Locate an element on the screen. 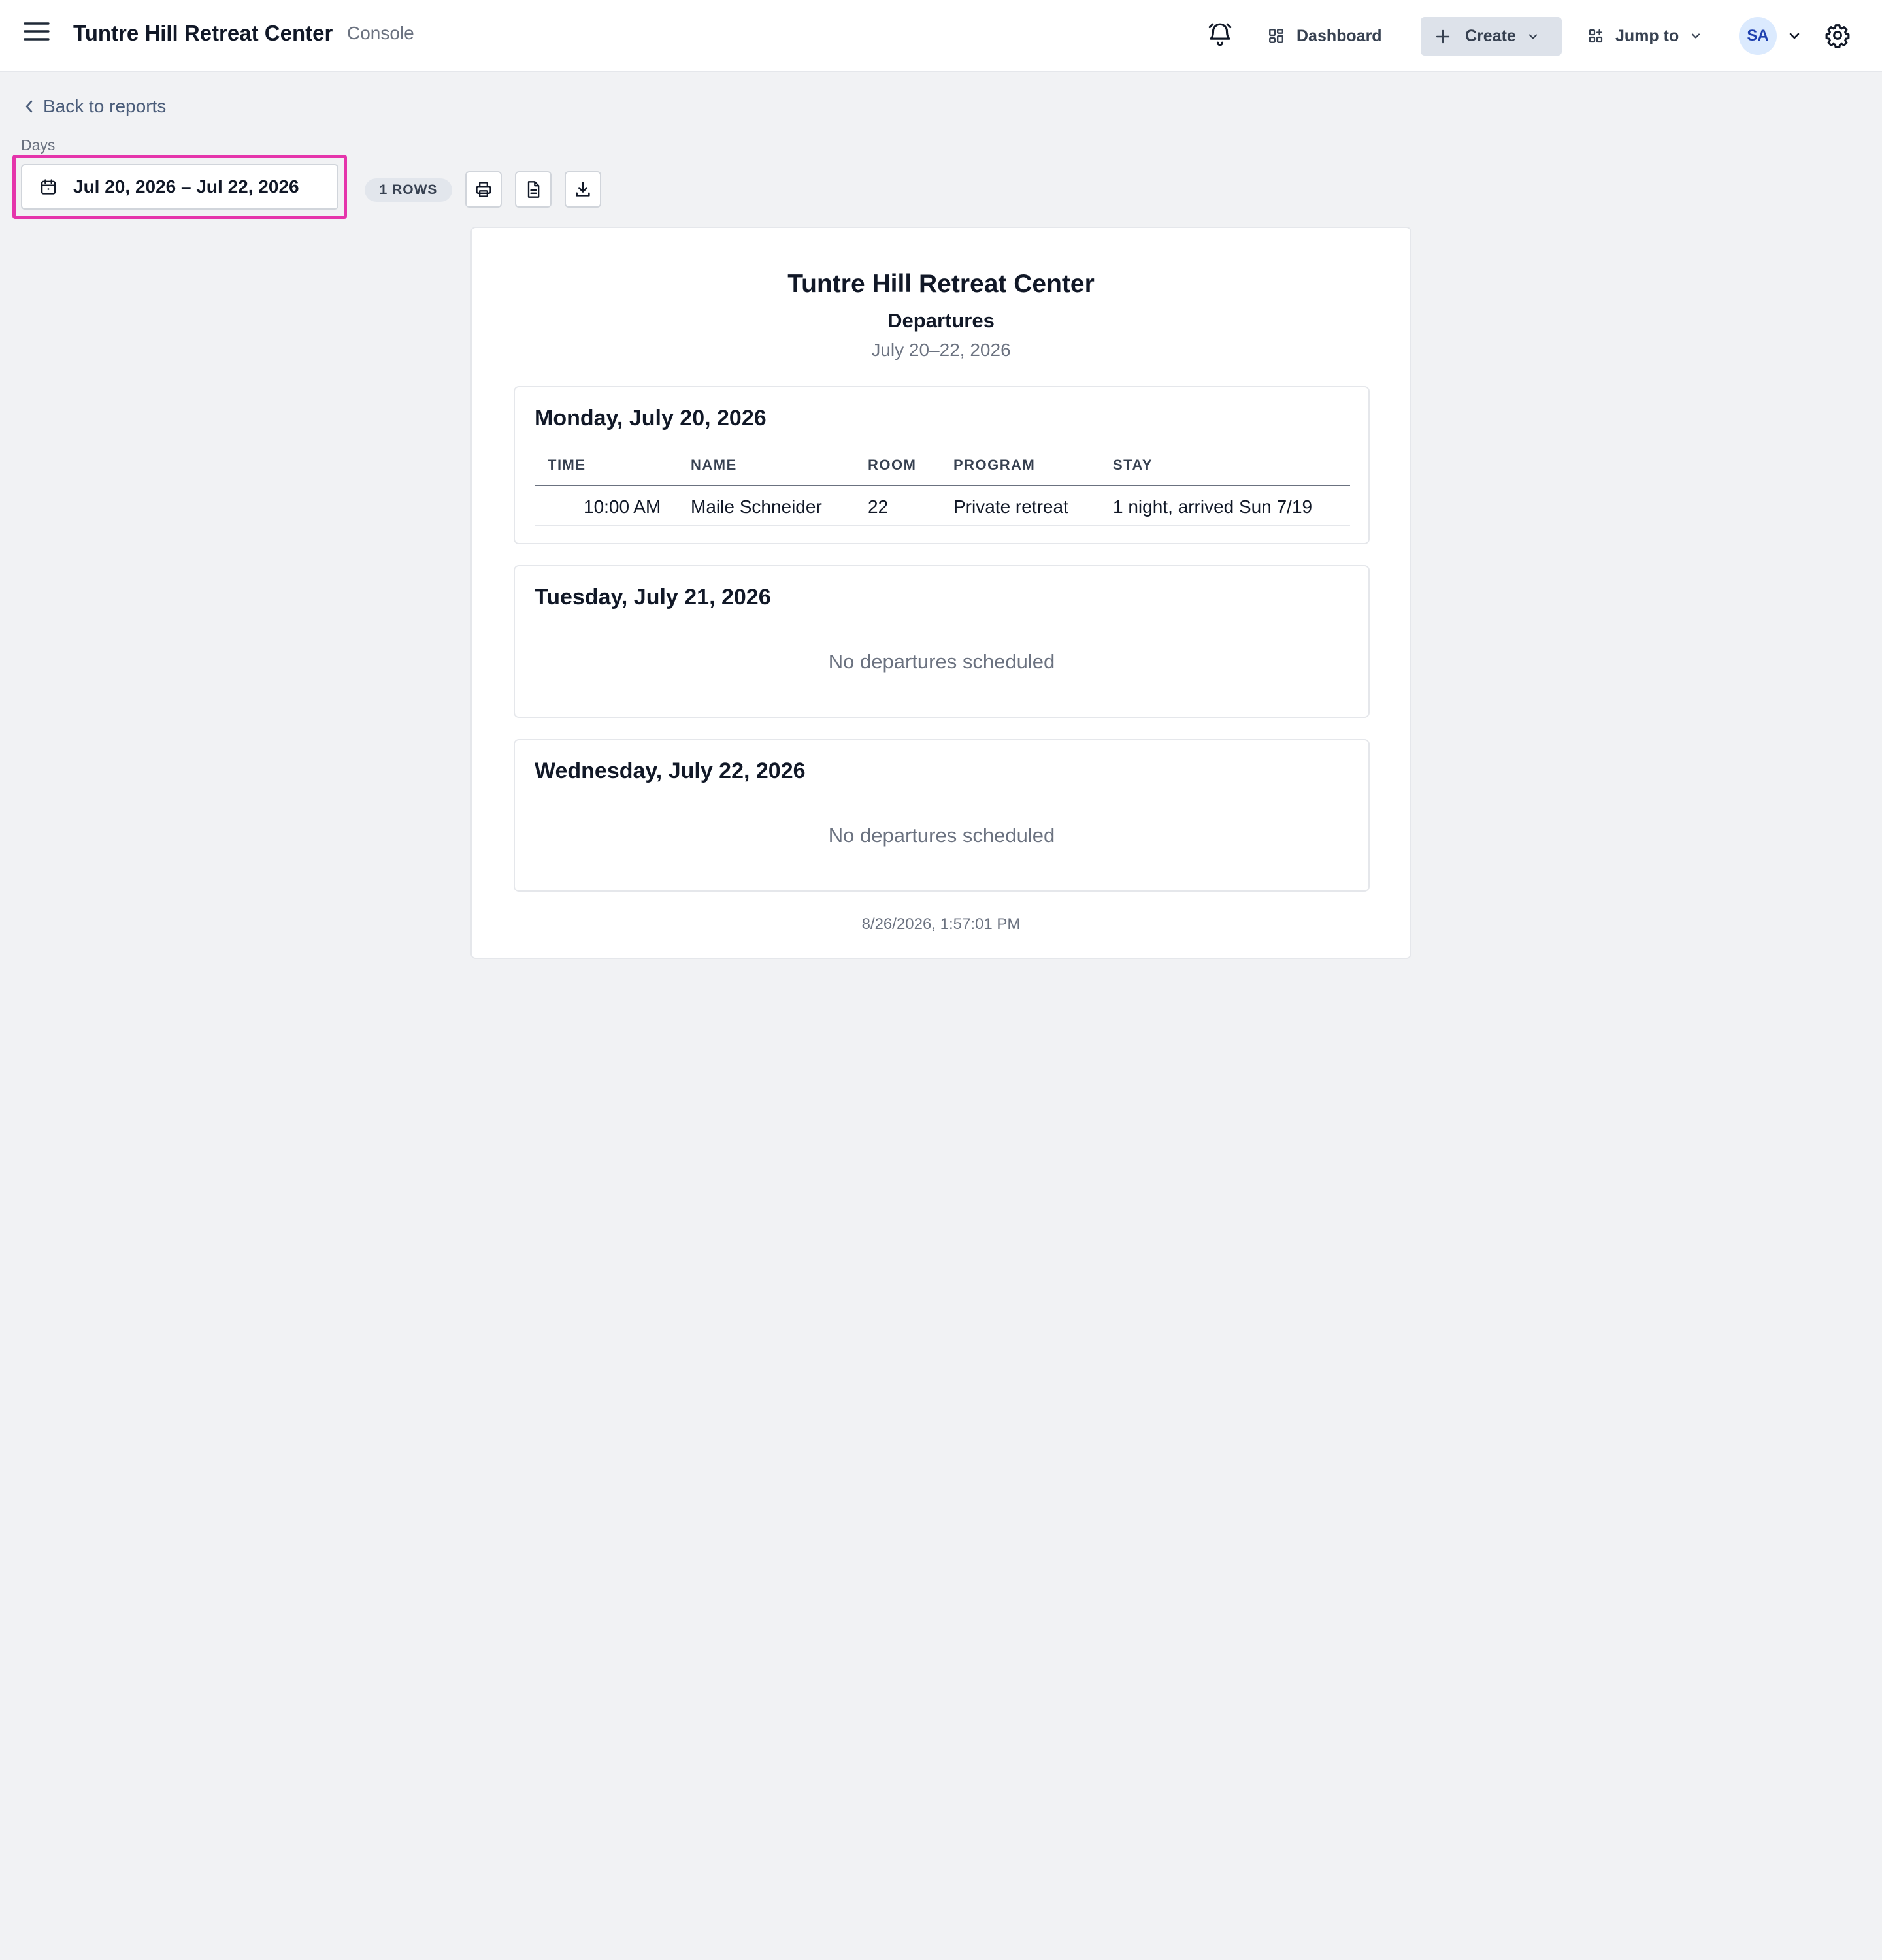  download-button is located at coordinates (583, 189).